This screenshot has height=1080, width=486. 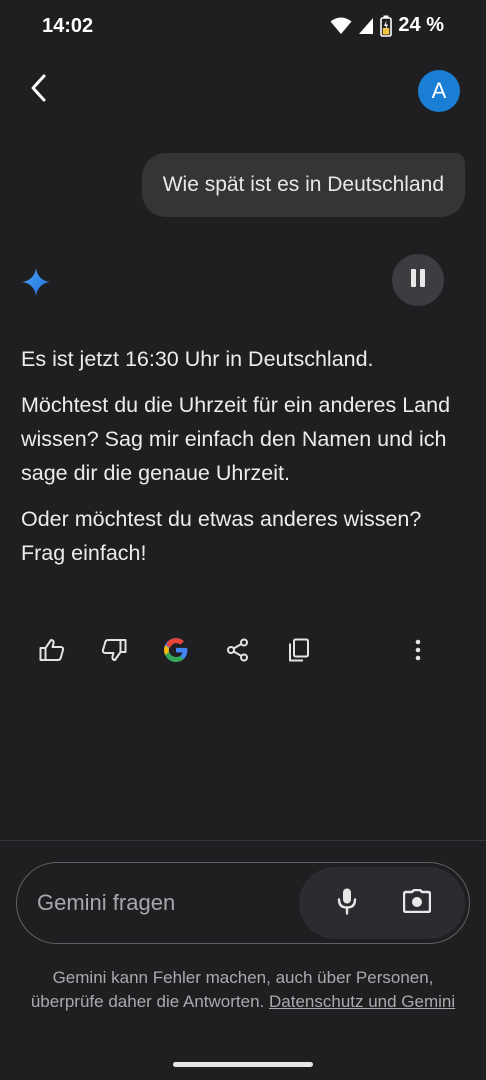 I want to click on microphone-icon, so click(x=347, y=903).